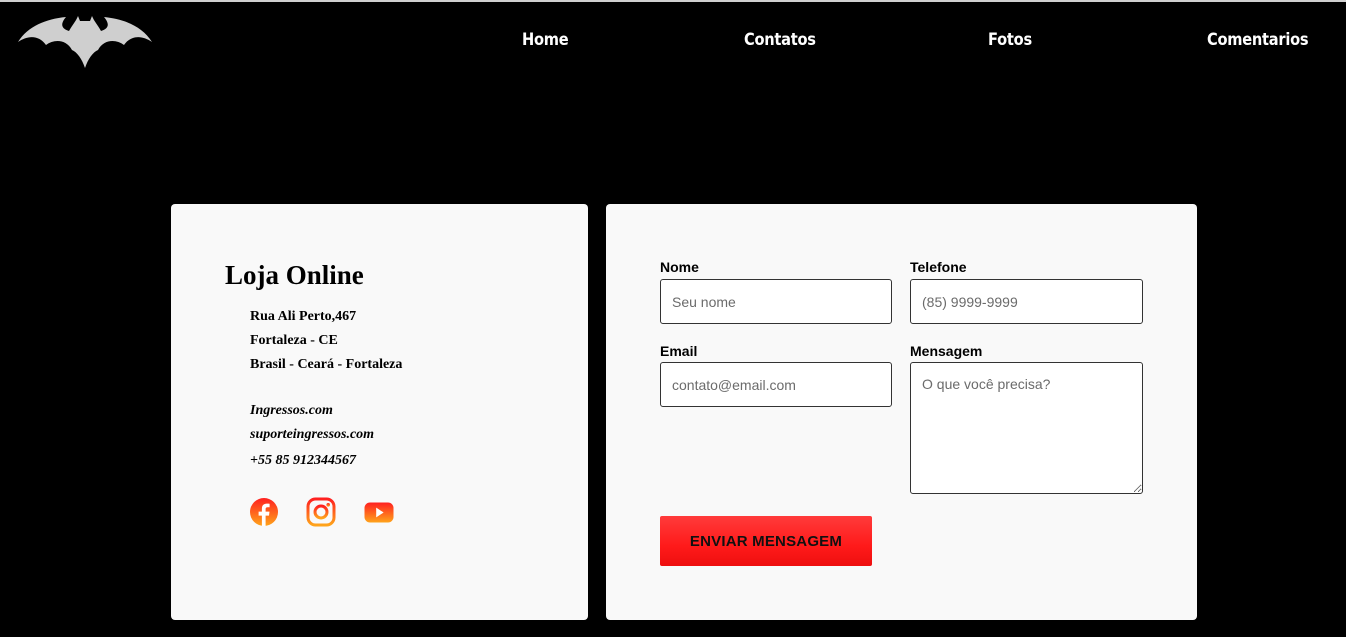  I want to click on nome-input, so click(776, 301).